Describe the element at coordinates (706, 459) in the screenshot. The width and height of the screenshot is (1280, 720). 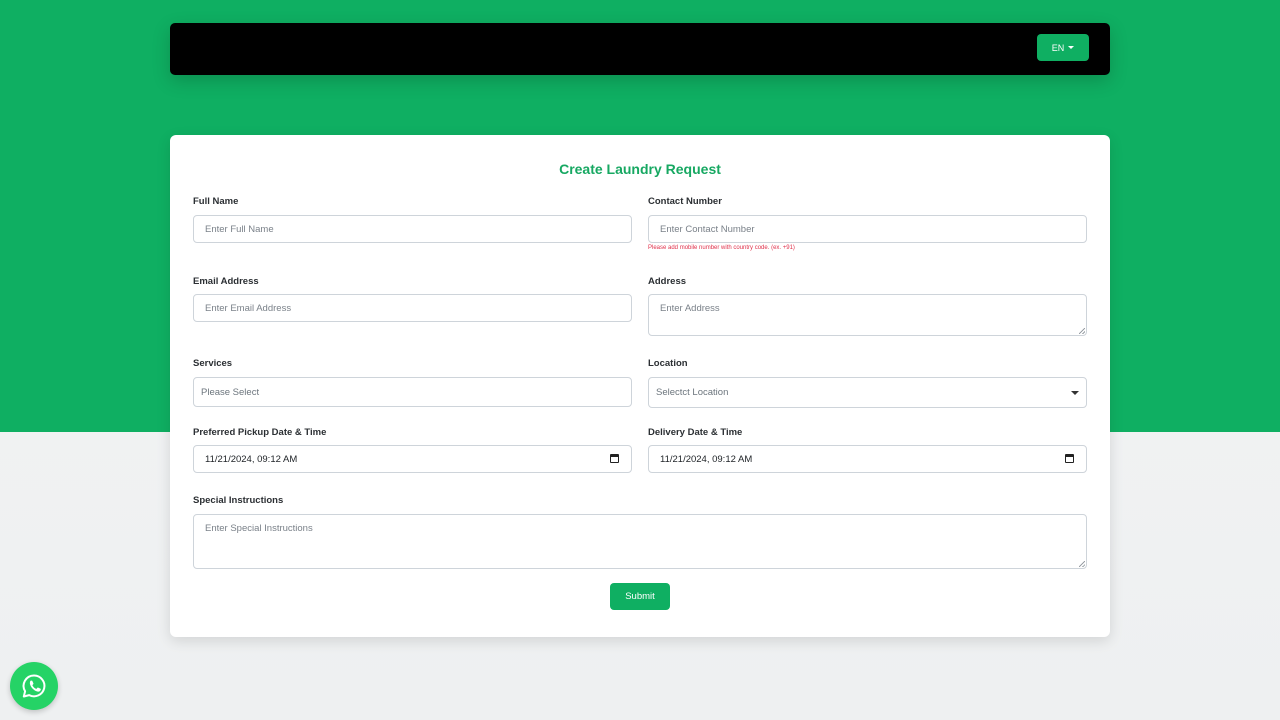
I see `delivery-datetime-value: 11/21/2024, 09:12 AM` at that location.